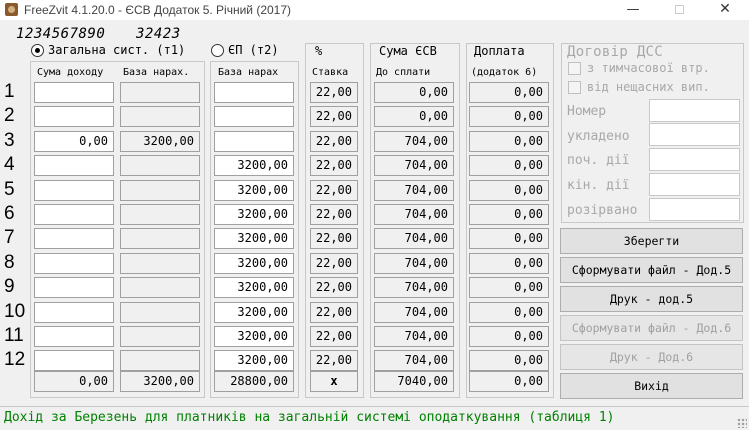  Describe the element at coordinates (74, 141) in the screenshot. I see `income-cell: 0,00` at that location.